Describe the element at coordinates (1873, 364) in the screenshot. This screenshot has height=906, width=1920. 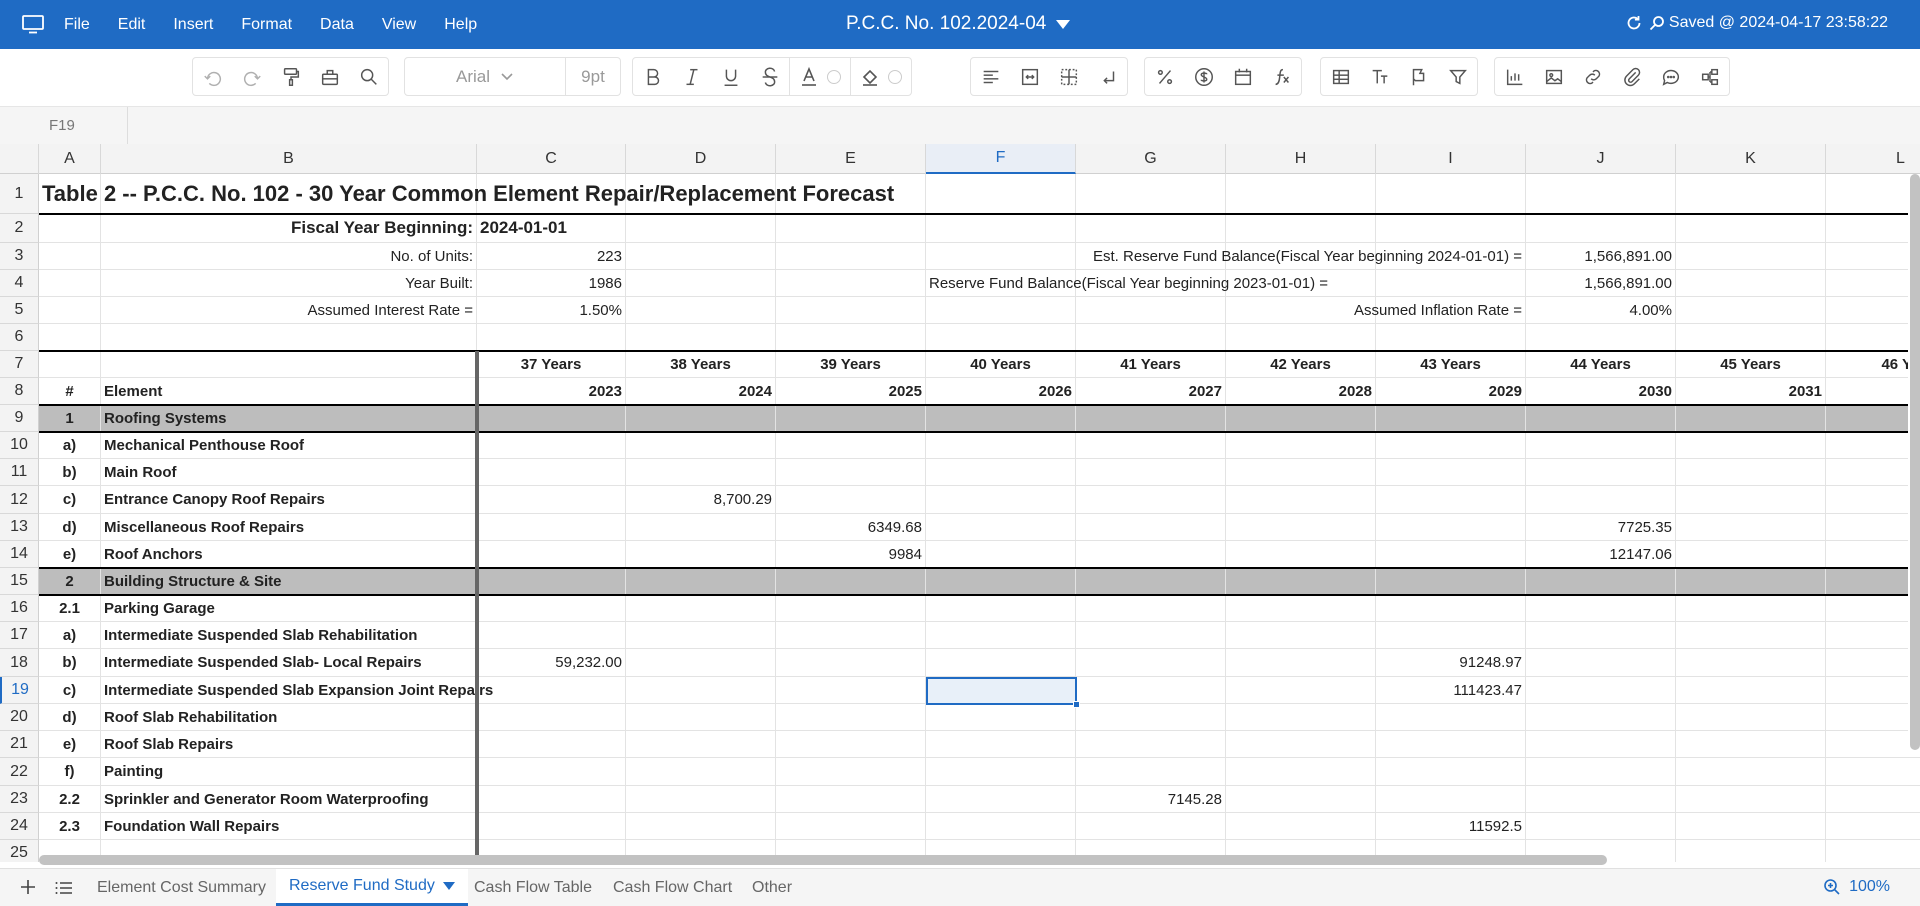
I see `age-header: 46 Ye` at that location.